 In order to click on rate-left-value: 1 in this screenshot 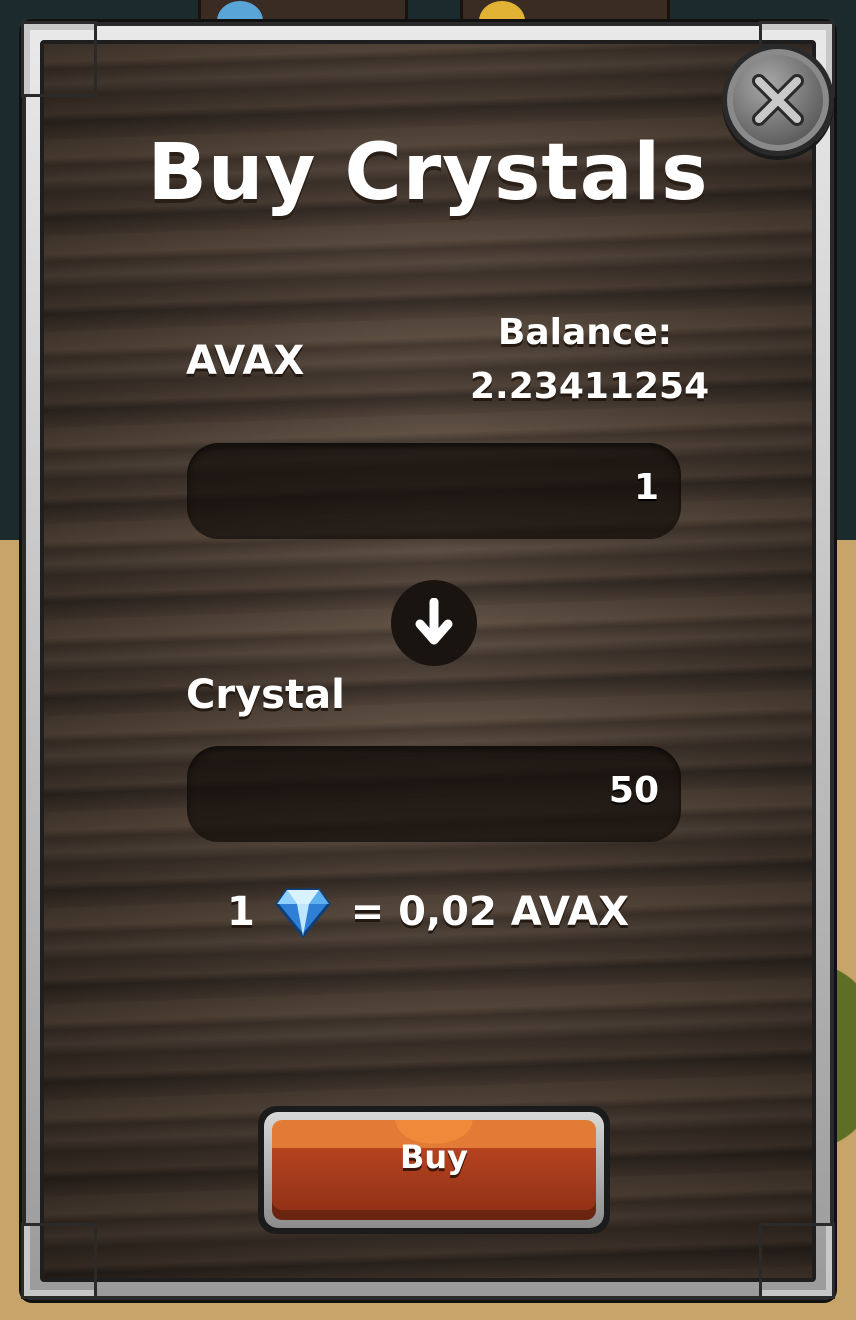, I will do `click(240, 912)`.